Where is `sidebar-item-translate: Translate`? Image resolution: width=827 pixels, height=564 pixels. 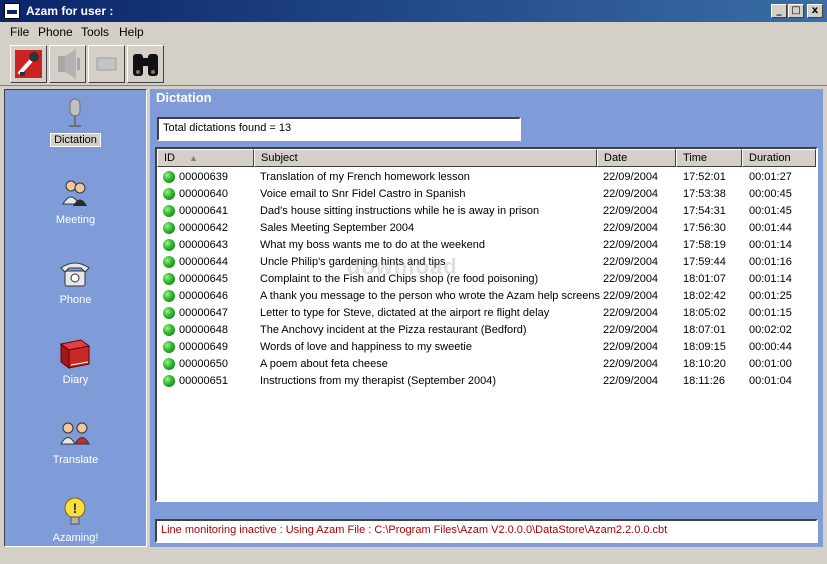
sidebar-item-translate: Translate is located at coordinates (75, 451).